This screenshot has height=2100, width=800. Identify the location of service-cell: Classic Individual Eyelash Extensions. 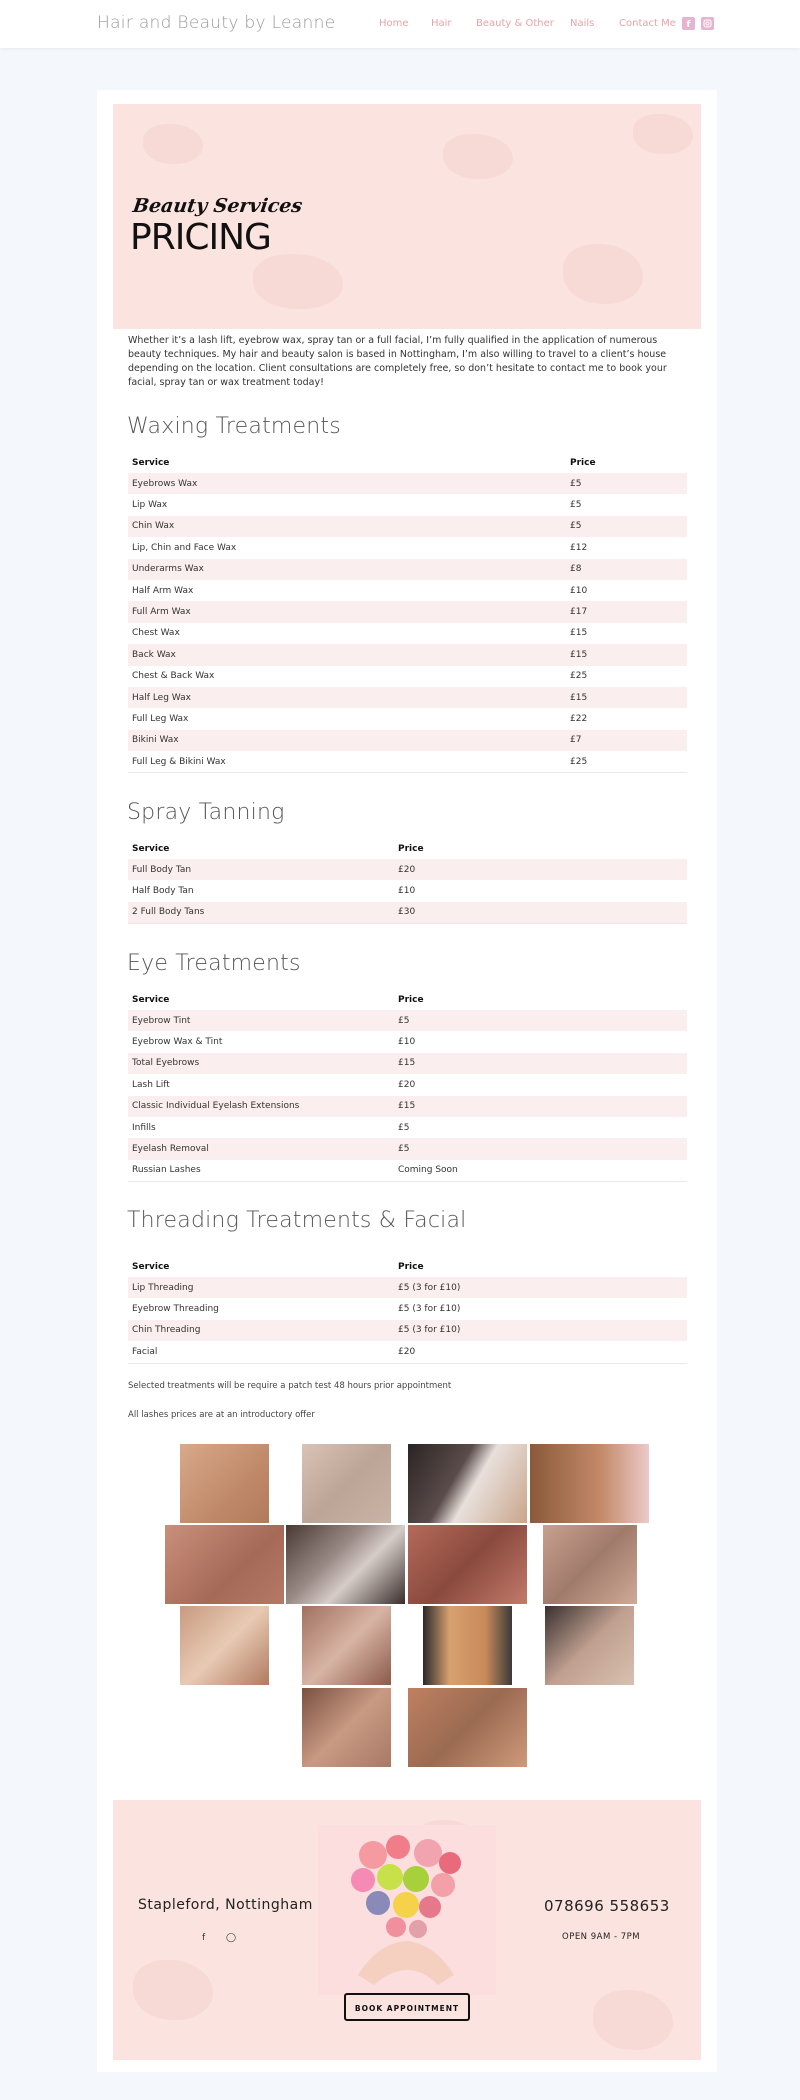
(261, 1106).